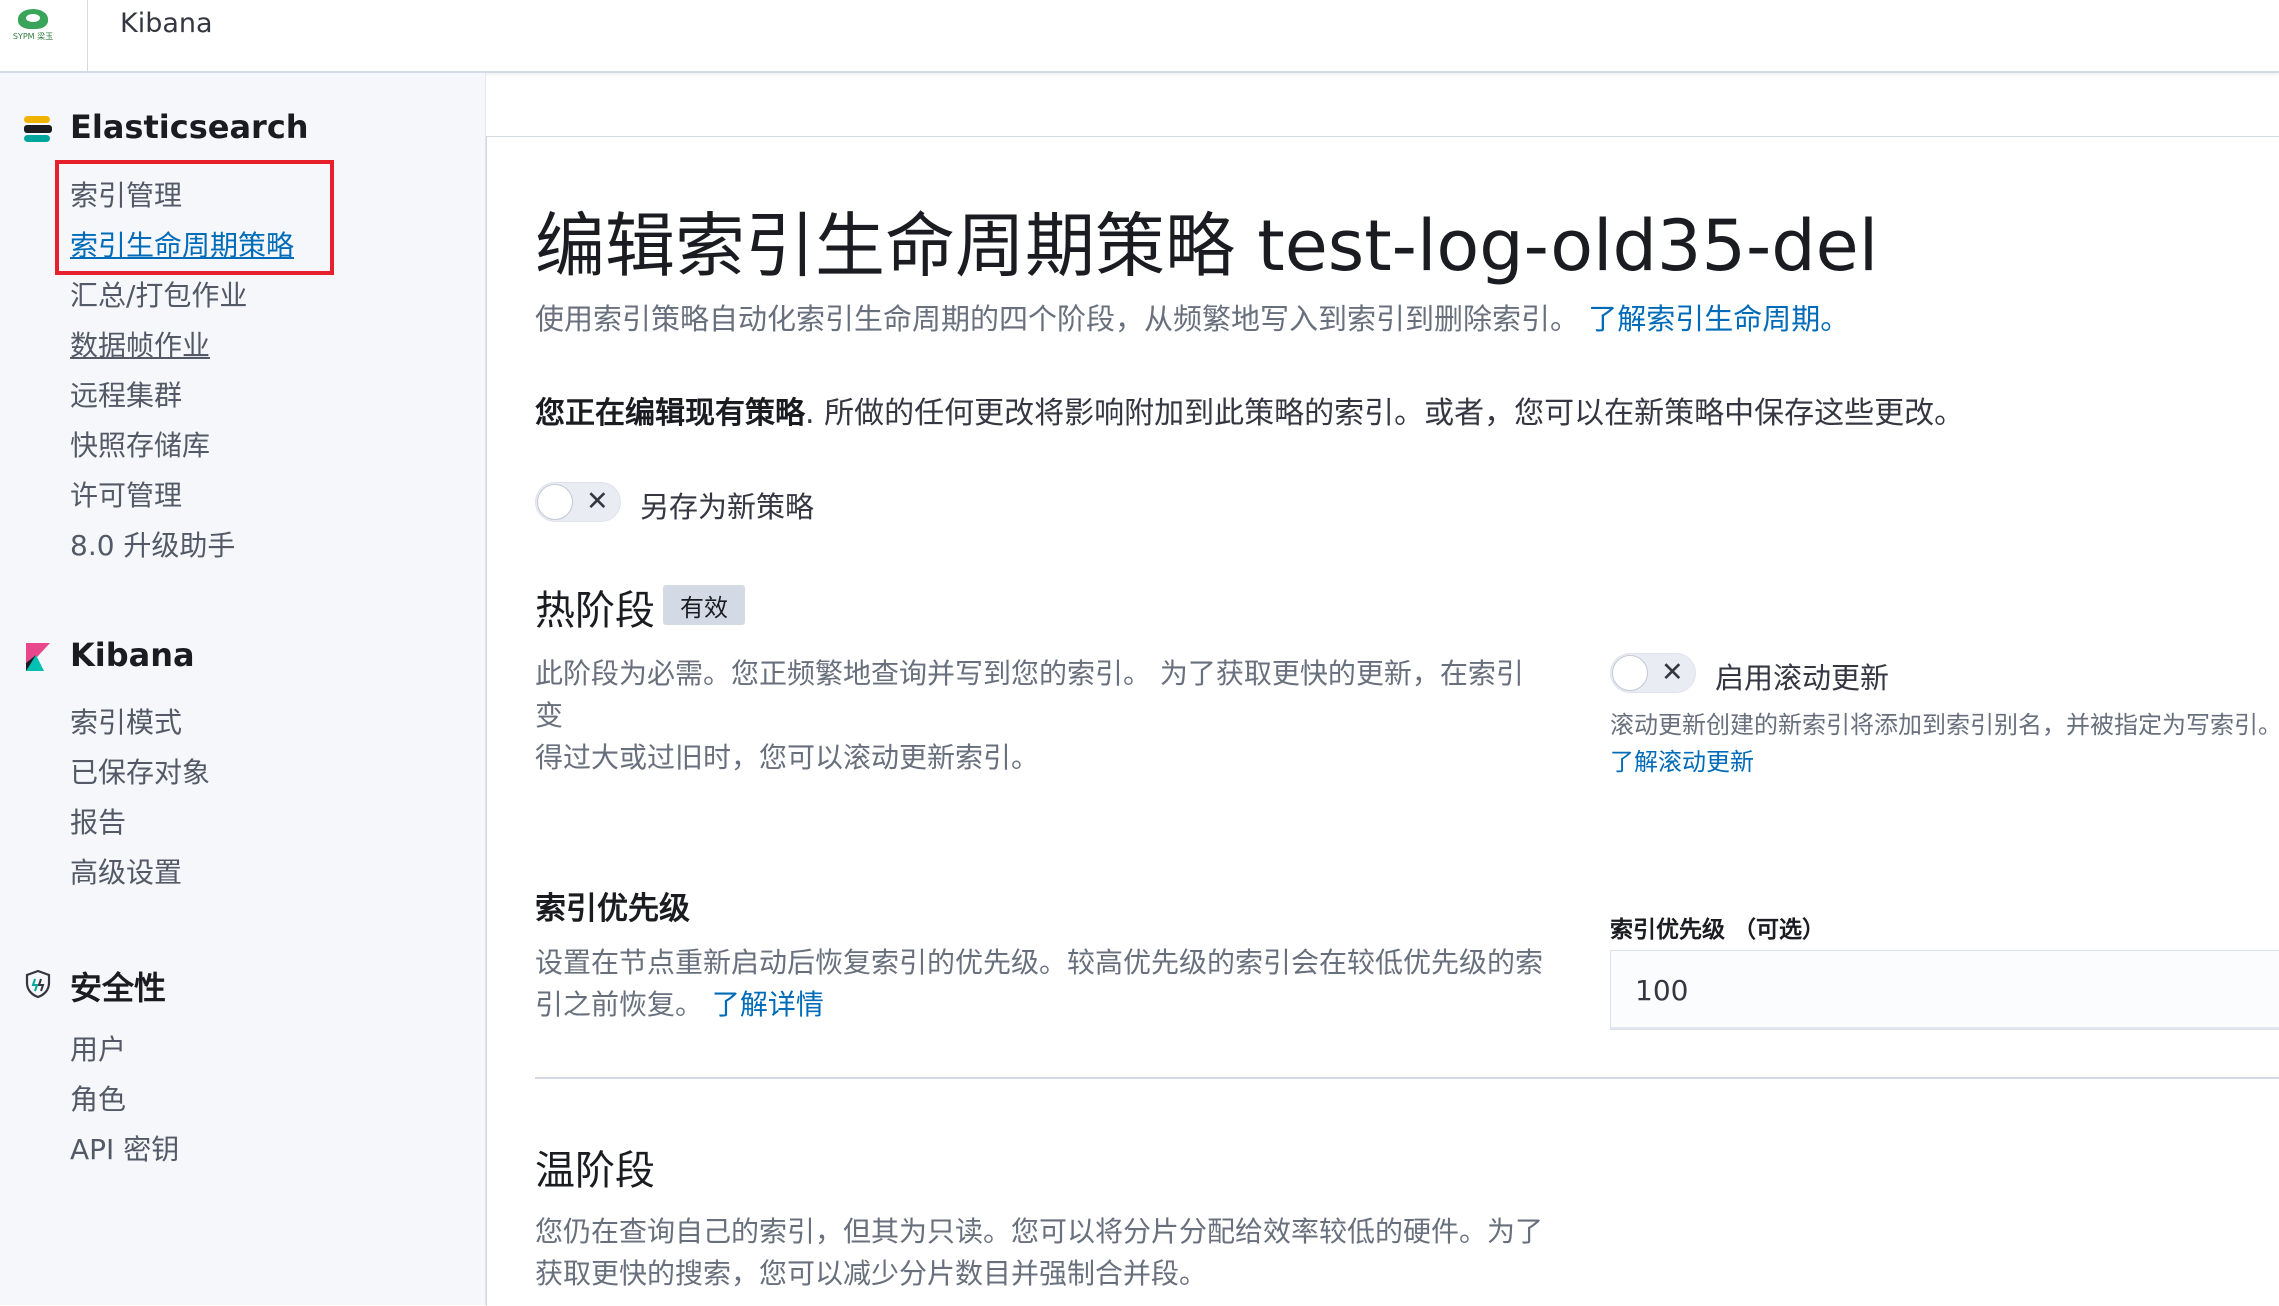 This screenshot has width=2279, height=1306. Describe the element at coordinates (98, 821) in the screenshot. I see `sidebar-item-reporting: 报告` at that location.